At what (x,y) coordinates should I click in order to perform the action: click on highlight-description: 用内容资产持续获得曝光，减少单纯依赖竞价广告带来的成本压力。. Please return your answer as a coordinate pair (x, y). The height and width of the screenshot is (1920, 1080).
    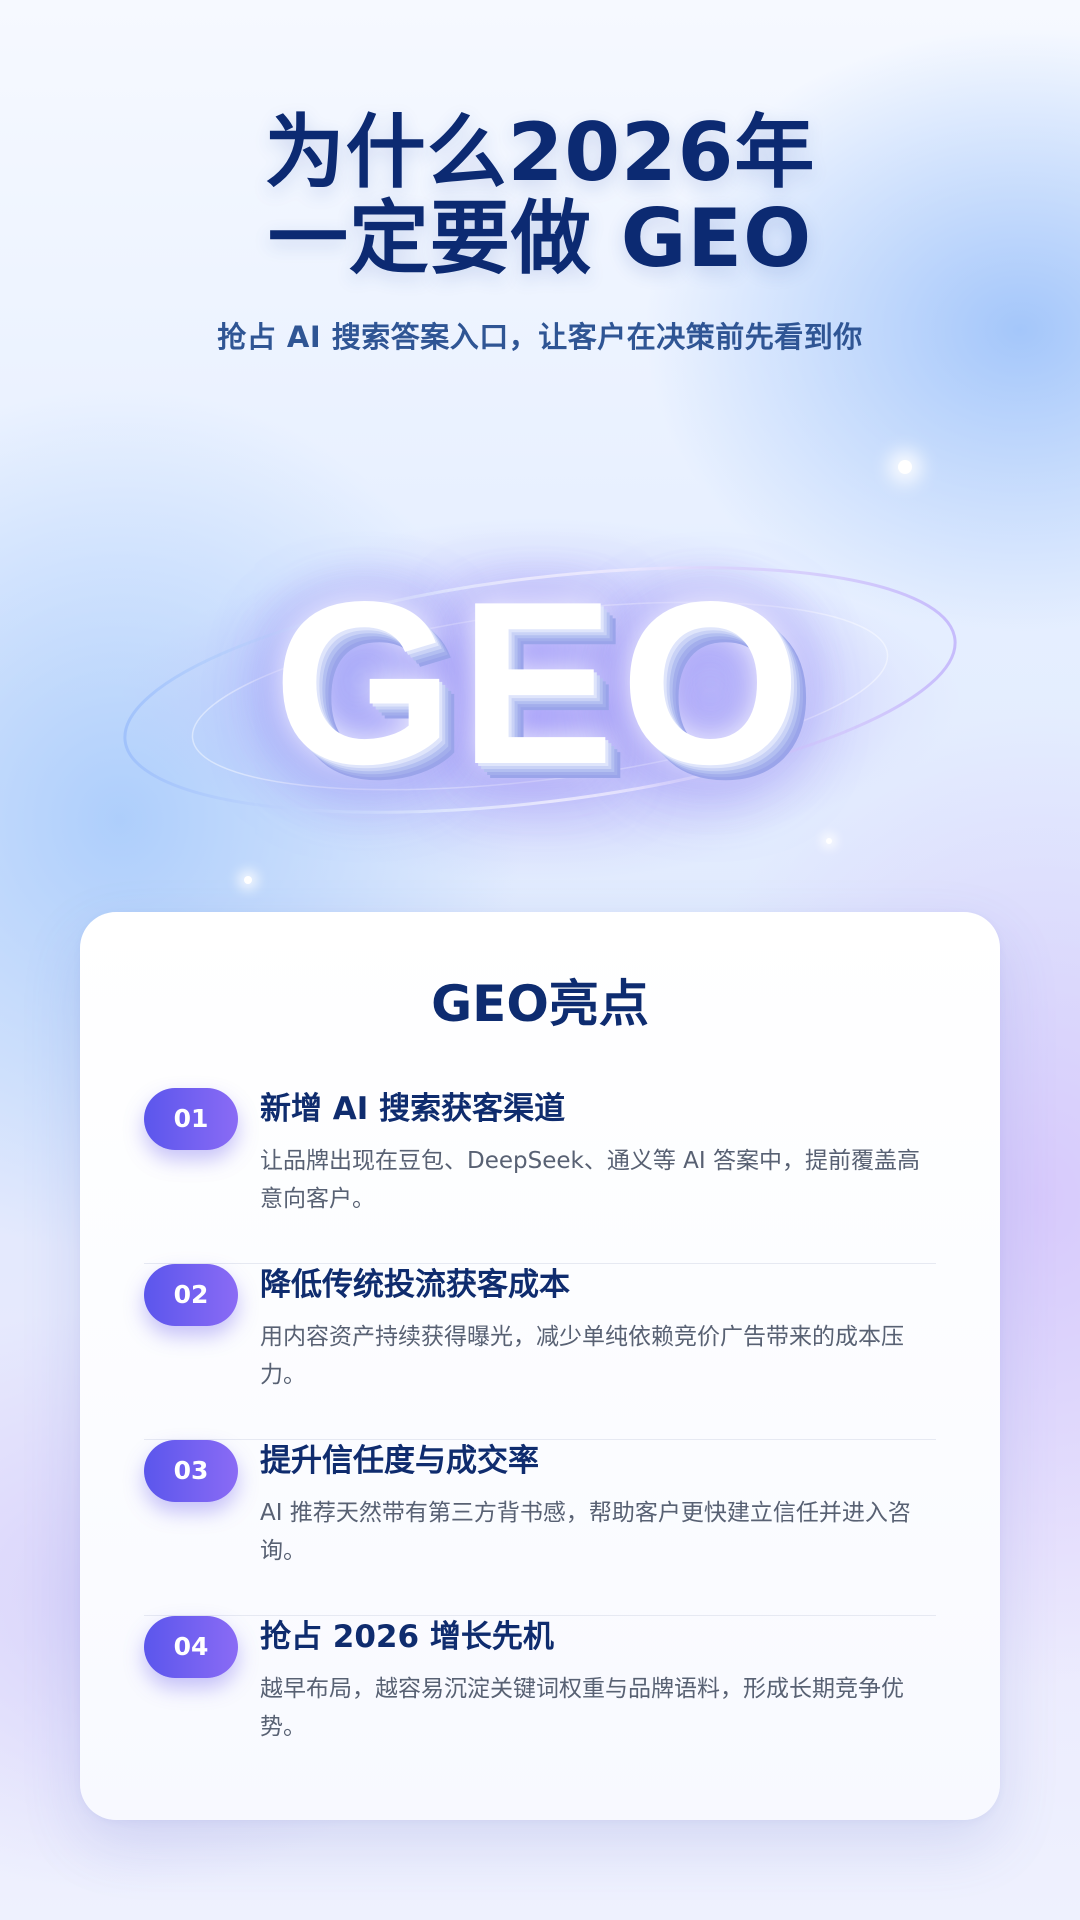
    Looking at the image, I should click on (582, 1356).